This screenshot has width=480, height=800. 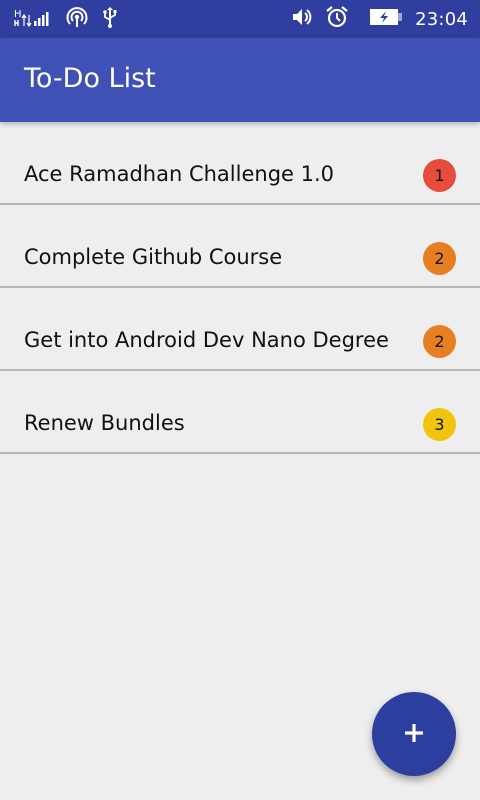 I want to click on status-left: H, so click(x=66, y=19).